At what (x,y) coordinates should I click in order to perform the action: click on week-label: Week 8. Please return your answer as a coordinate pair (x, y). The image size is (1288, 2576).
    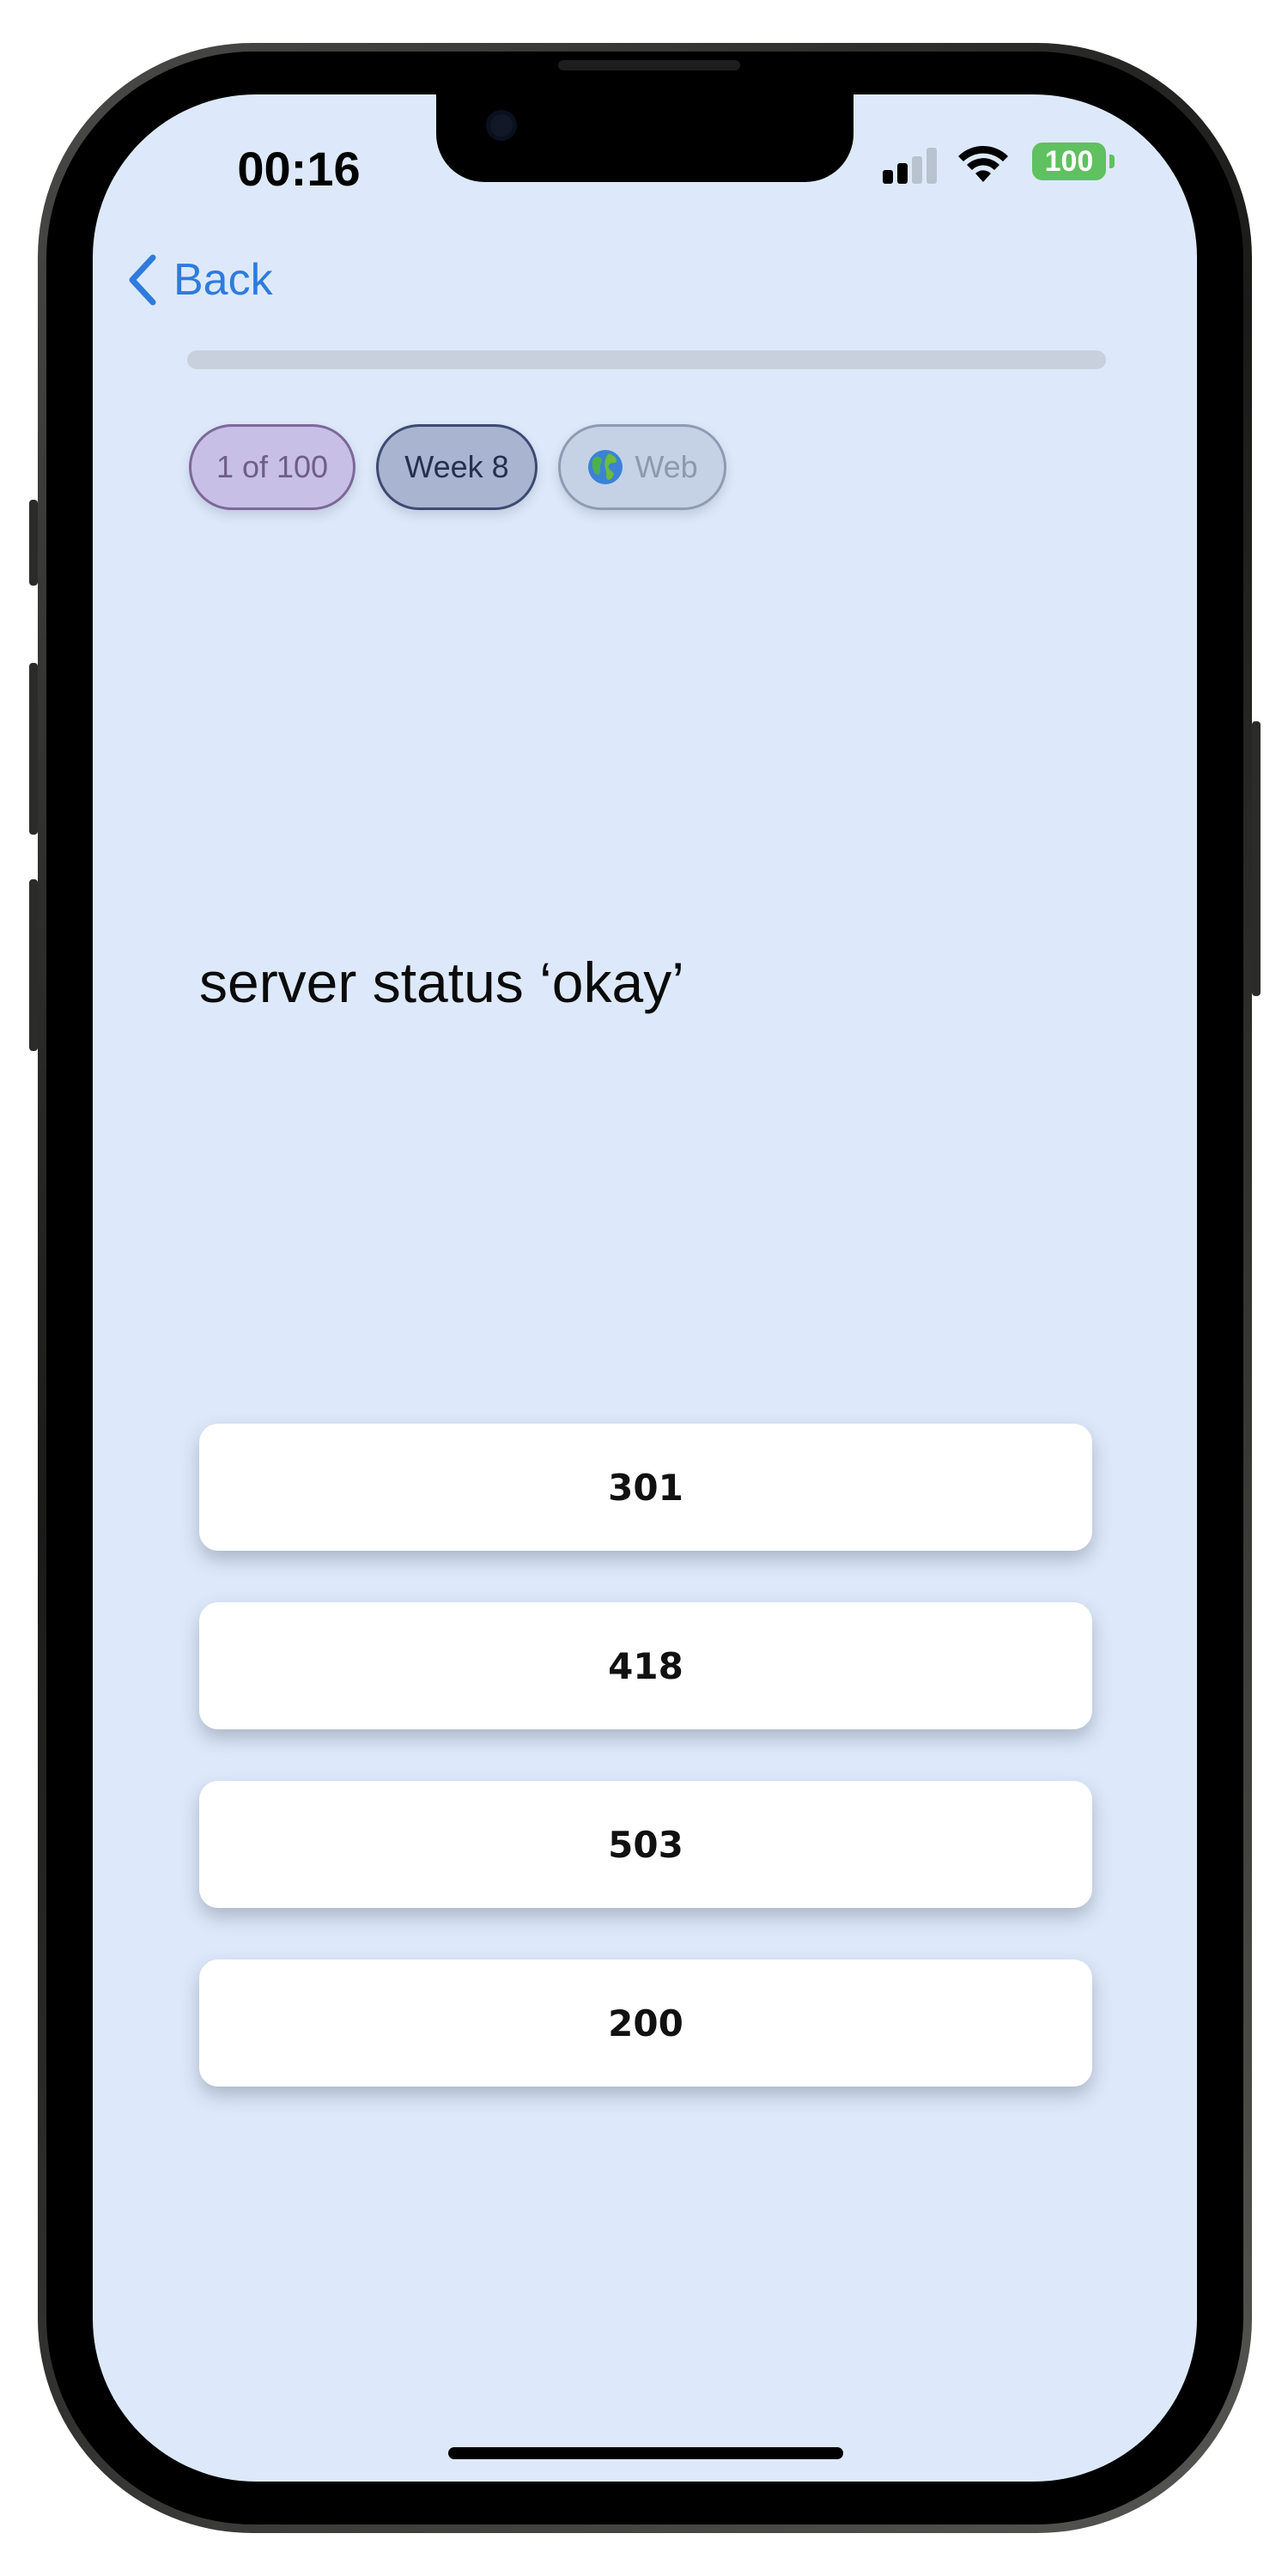
    Looking at the image, I should click on (457, 466).